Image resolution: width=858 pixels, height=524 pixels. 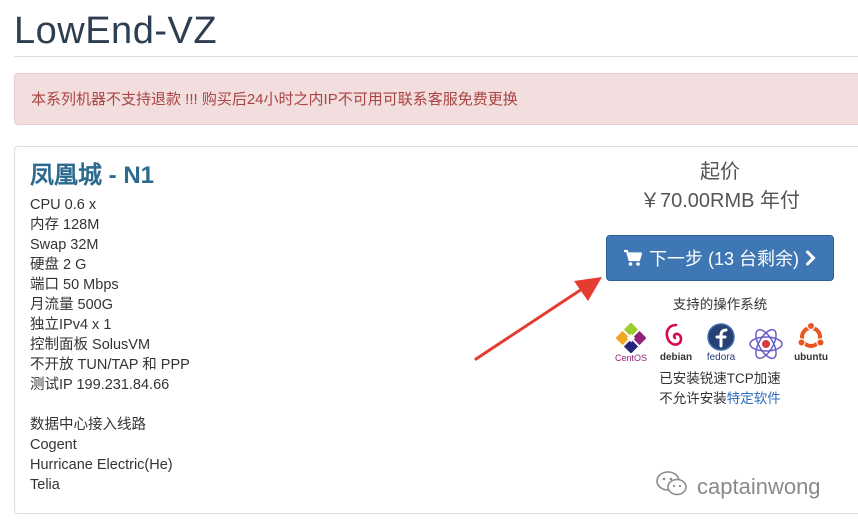 What do you see at coordinates (720, 201) in the screenshot?
I see `price-value: ￥70.00RMB 年付` at bounding box center [720, 201].